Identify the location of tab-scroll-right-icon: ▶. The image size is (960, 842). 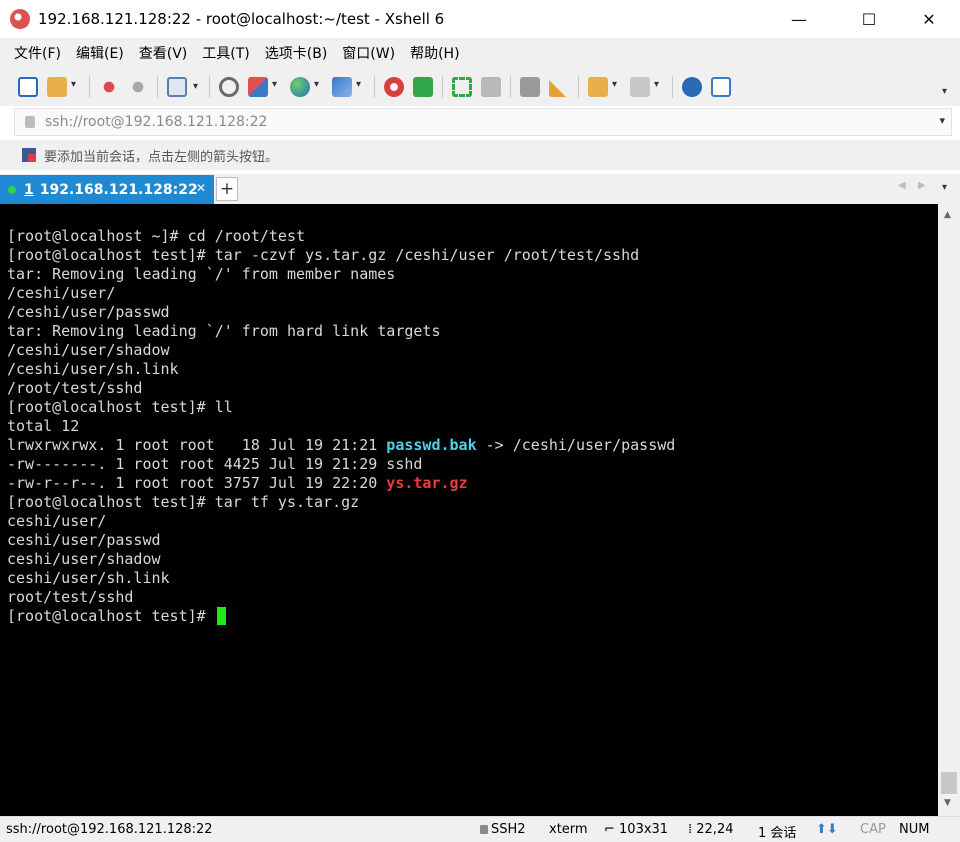
(922, 185).